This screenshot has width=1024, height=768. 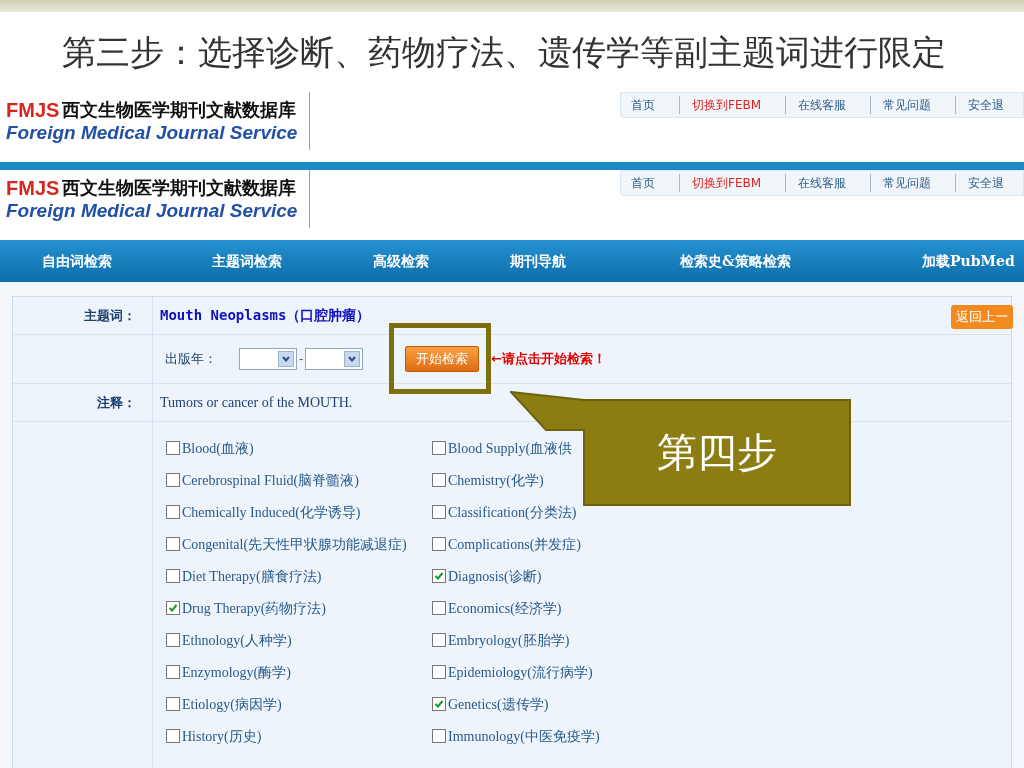 I want to click on nav-tab: 期刊导航, so click(x=538, y=261).